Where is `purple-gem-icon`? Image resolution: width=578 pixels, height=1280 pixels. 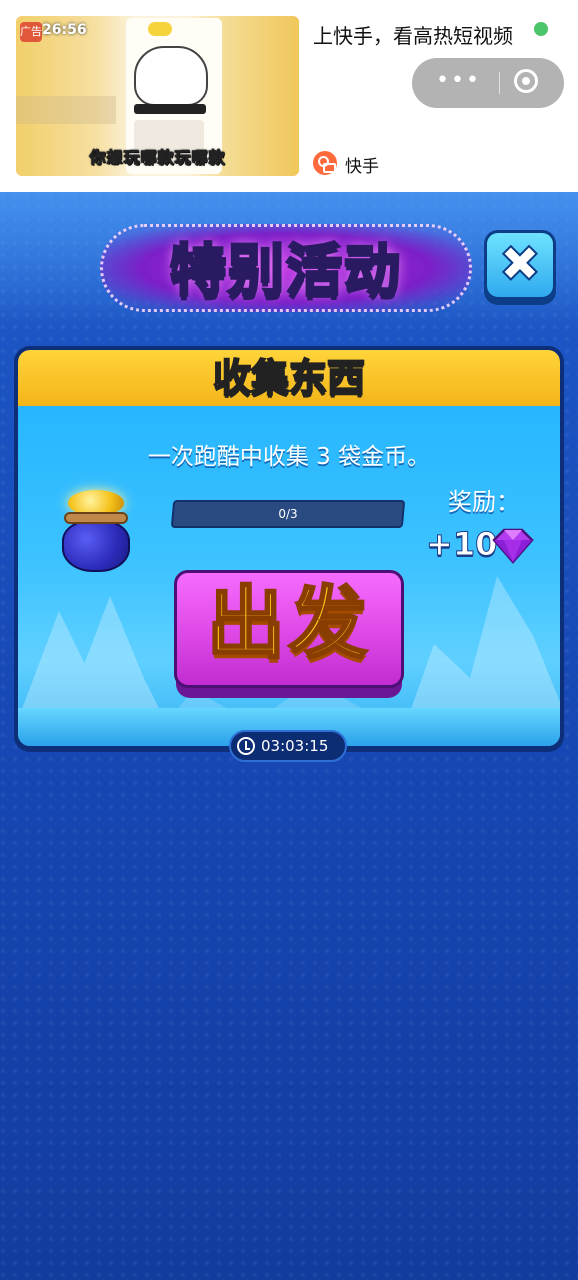 purple-gem-icon is located at coordinates (513, 546).